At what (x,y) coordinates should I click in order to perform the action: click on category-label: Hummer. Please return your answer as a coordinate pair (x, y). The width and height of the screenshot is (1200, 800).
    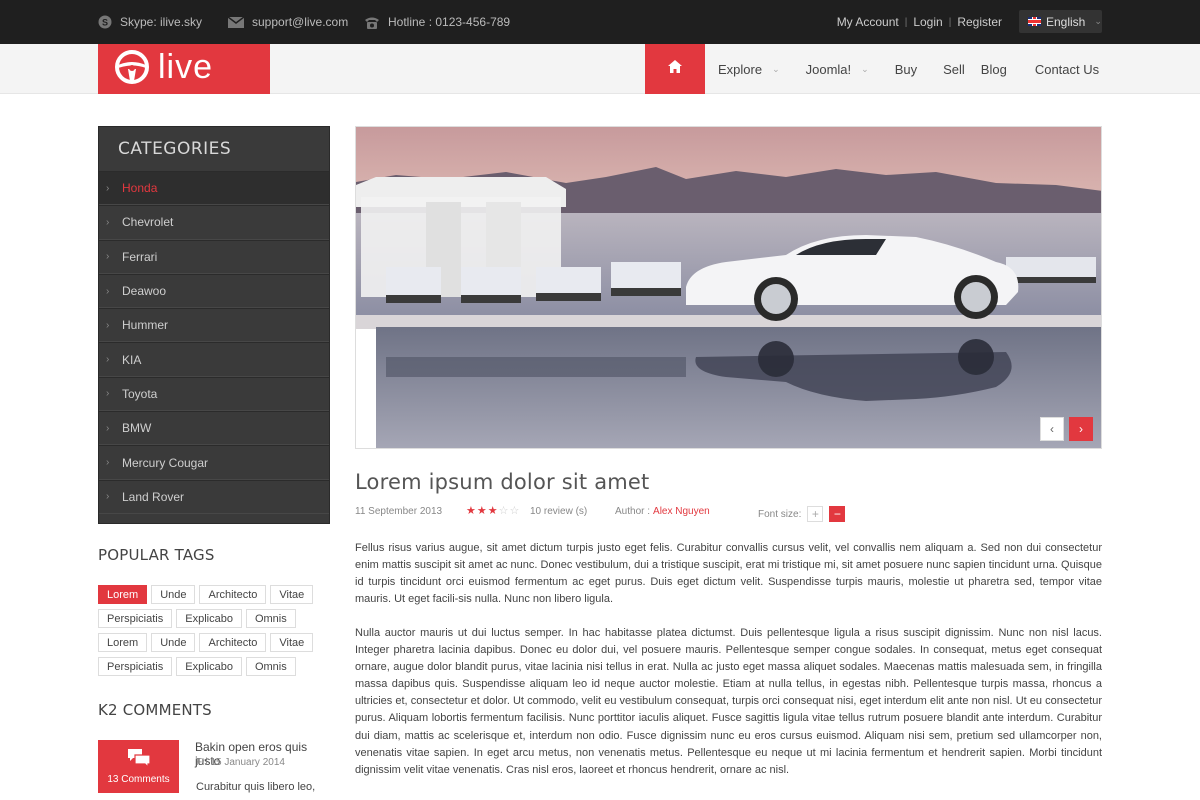
    Looking at the image, I should click on (145, 325).